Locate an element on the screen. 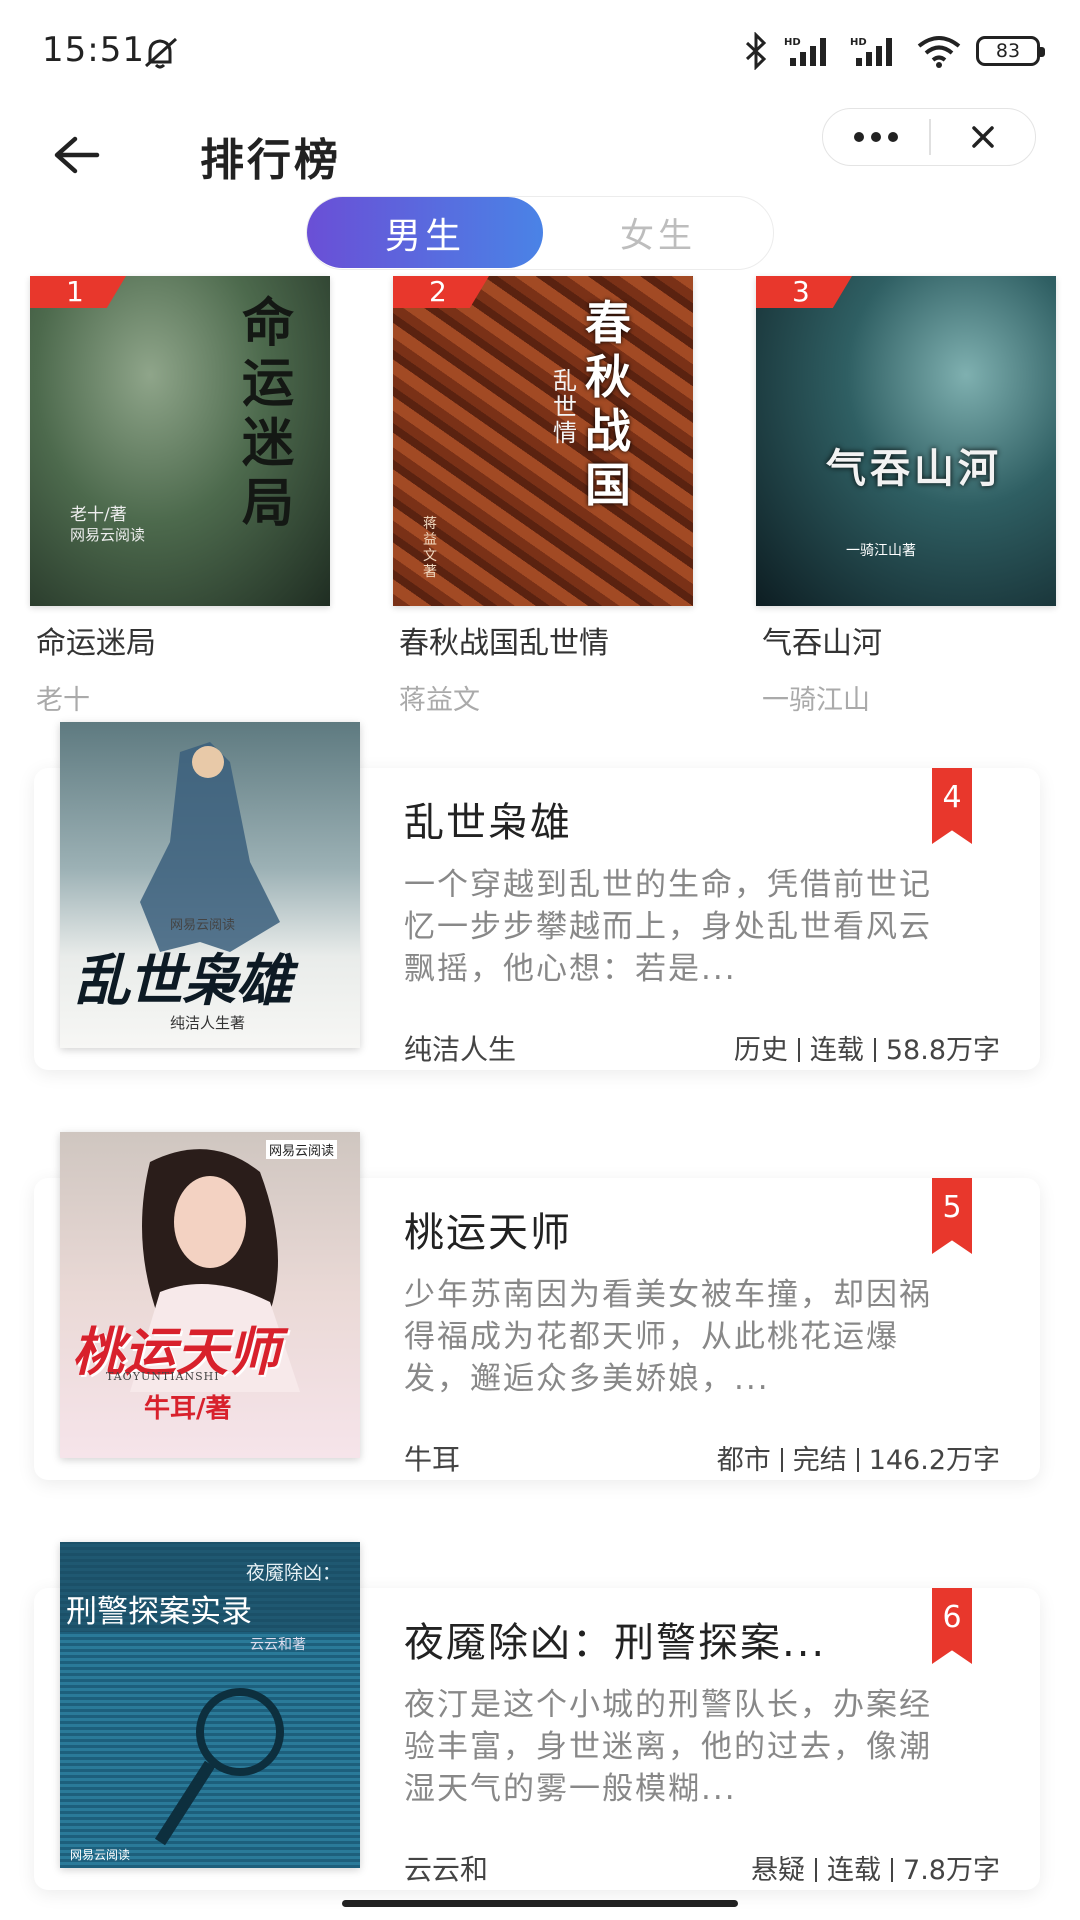 The image size is (1080, 1920). arrow-left-icon is located at coordinates (77, 155).